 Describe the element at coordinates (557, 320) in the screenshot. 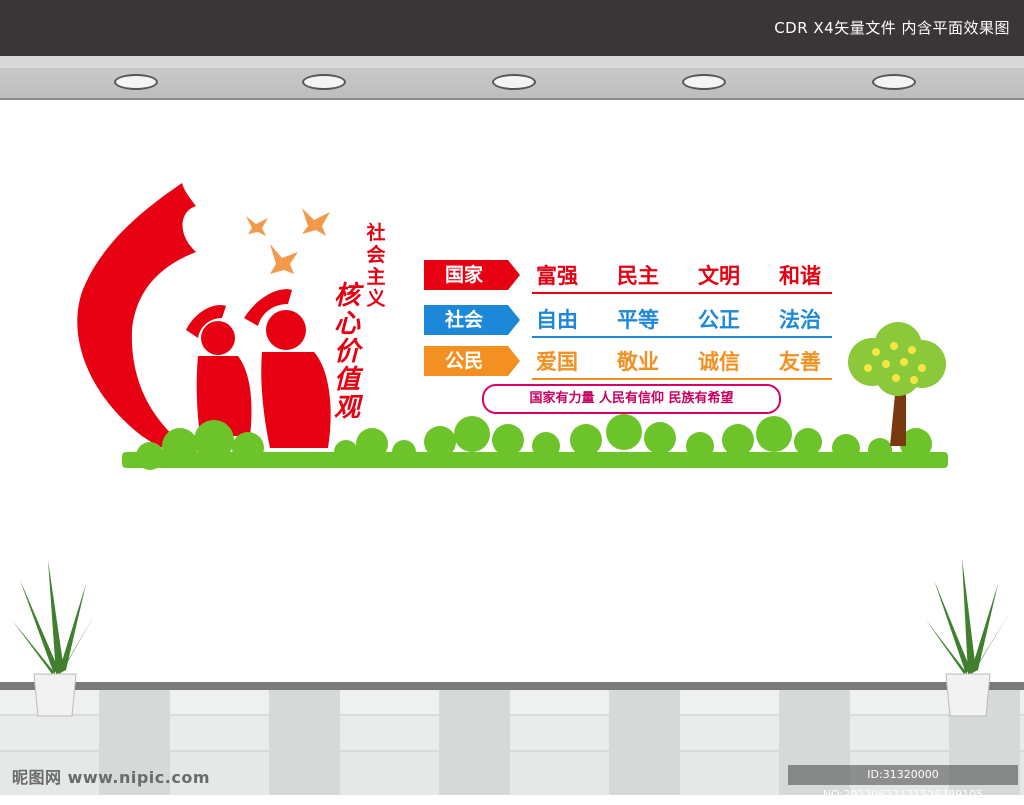

I see `value-item: 自由` at that location.